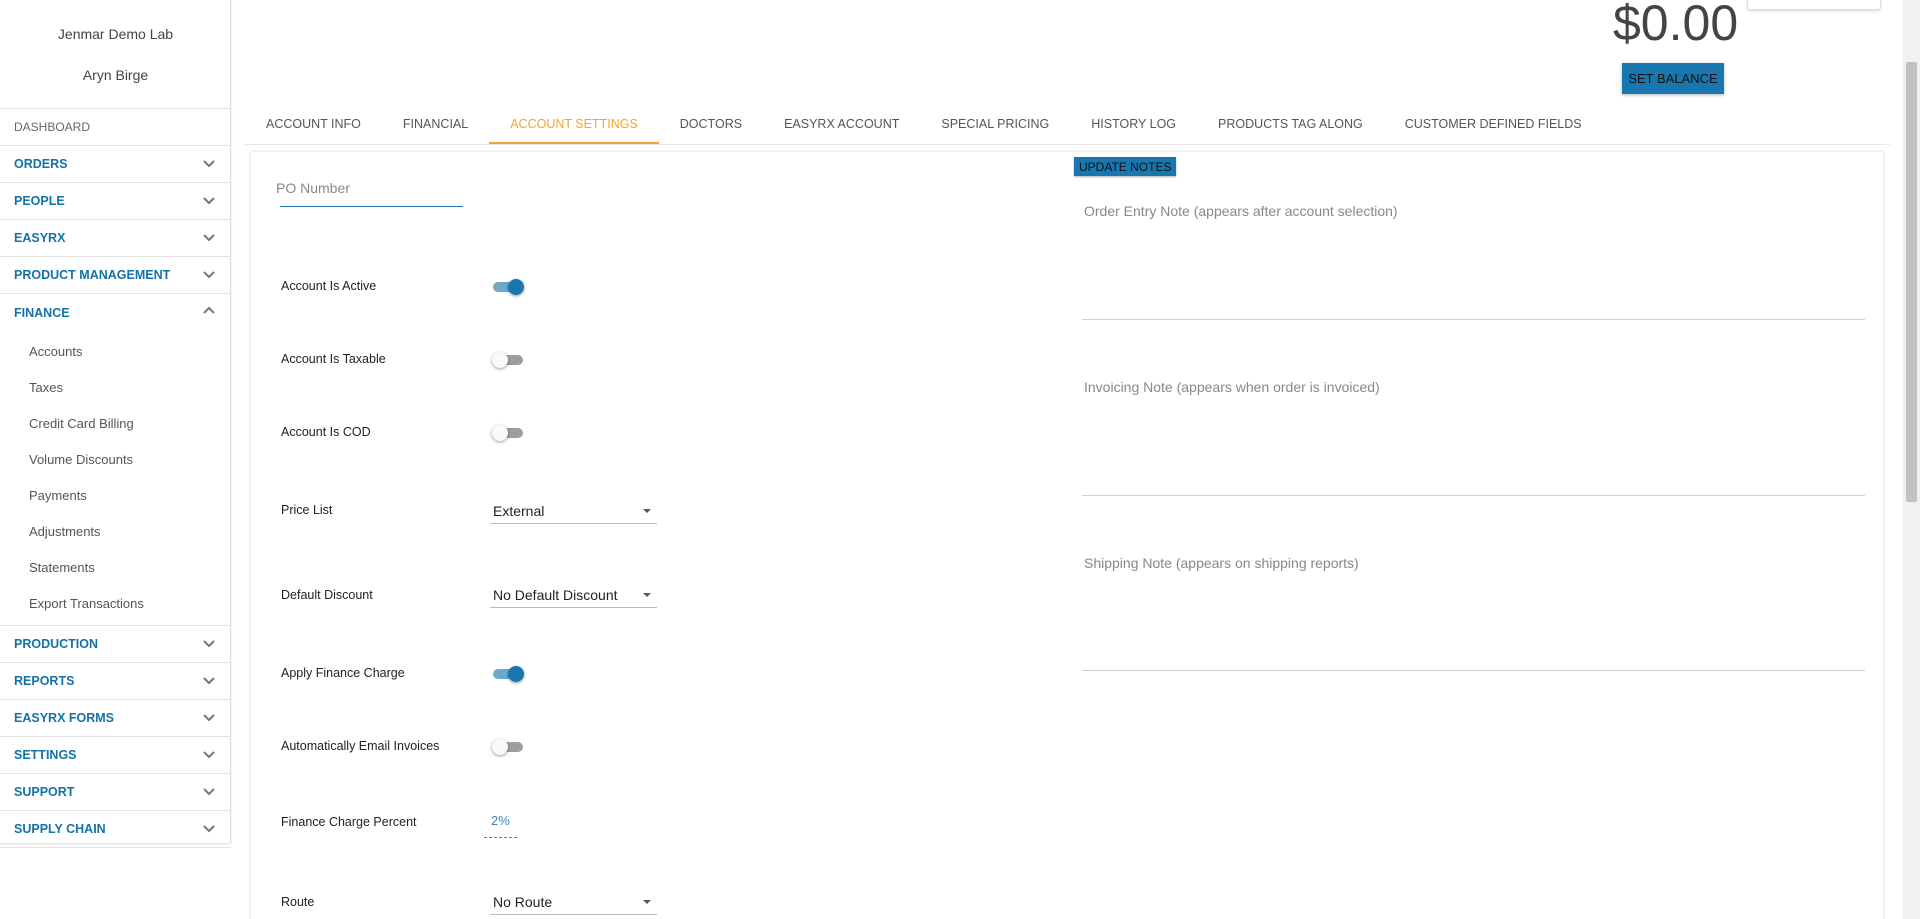 The image size is (1920, 919). I want to click on price-list-label: Price List, so click(307, 510).